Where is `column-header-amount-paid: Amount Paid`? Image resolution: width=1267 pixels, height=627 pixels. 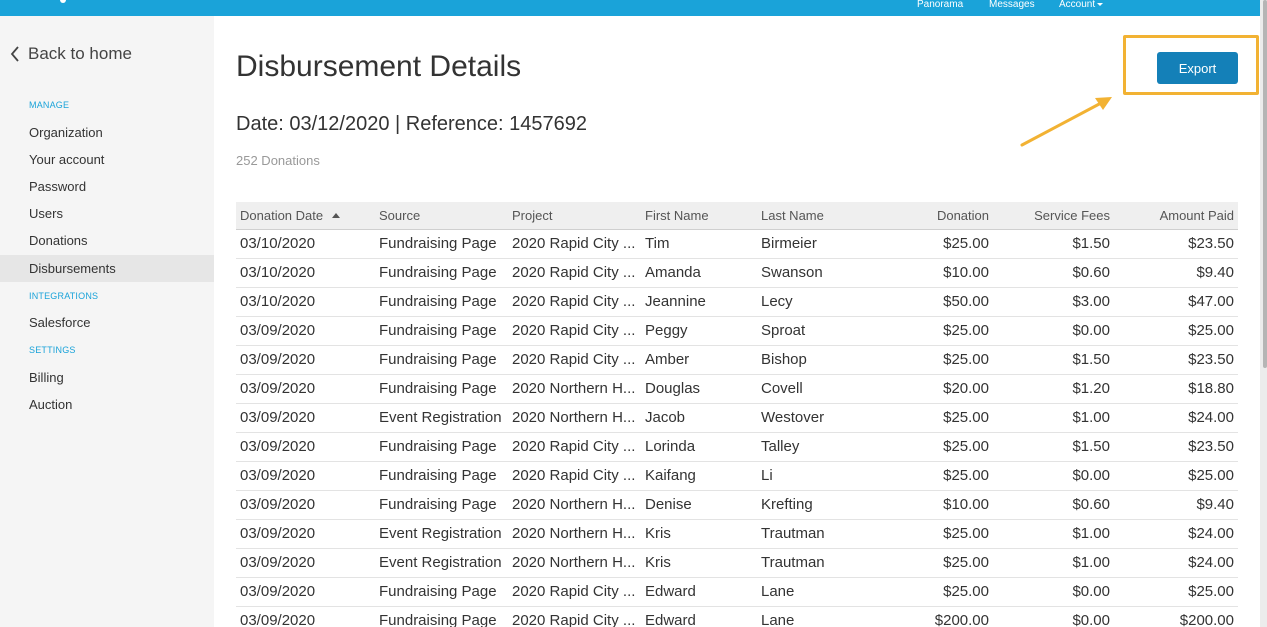 column-header-amount-paid: Amount Paid is located at coordinates (1176, 215).